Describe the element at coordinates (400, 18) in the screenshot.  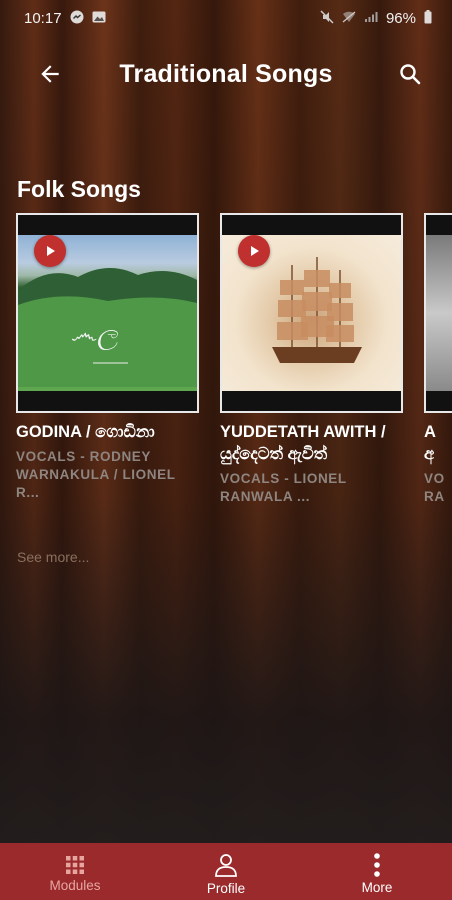
I see `battery-percent: 96%` at that location.